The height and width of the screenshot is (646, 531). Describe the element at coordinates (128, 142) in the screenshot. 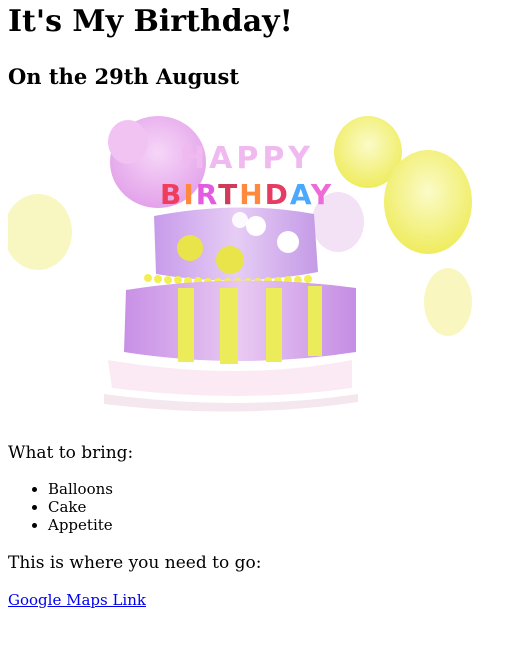

I see `balloon-pink-small` at that location.